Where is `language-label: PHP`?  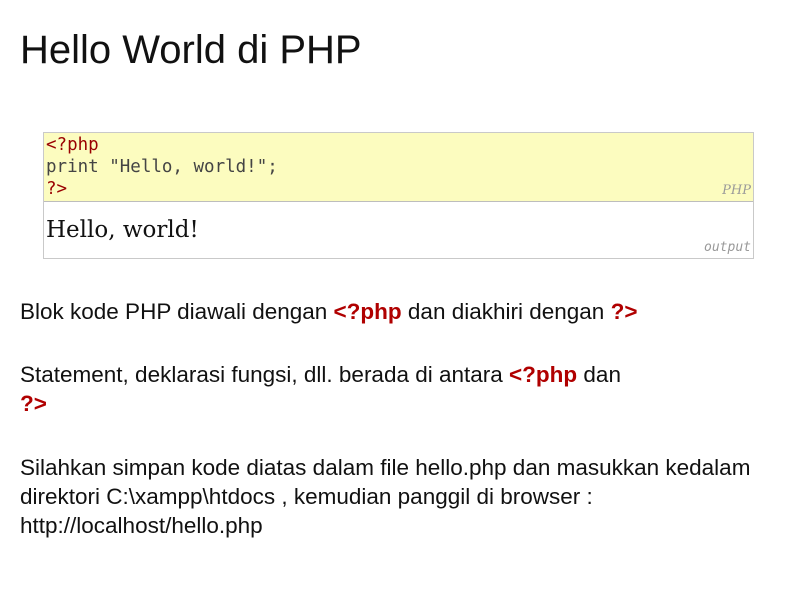
language-label: PHP is located at coordinates (736, 190).